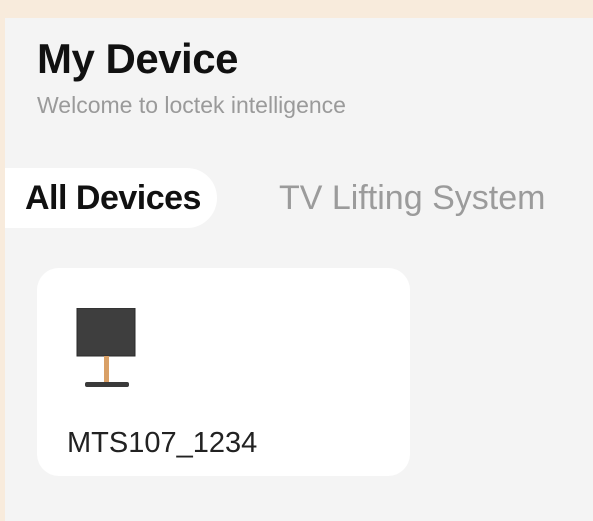  What do you see at coordinates (137, 58) in the screenshot?
I see `page-title: My Device` at bounding box center [137, 58].